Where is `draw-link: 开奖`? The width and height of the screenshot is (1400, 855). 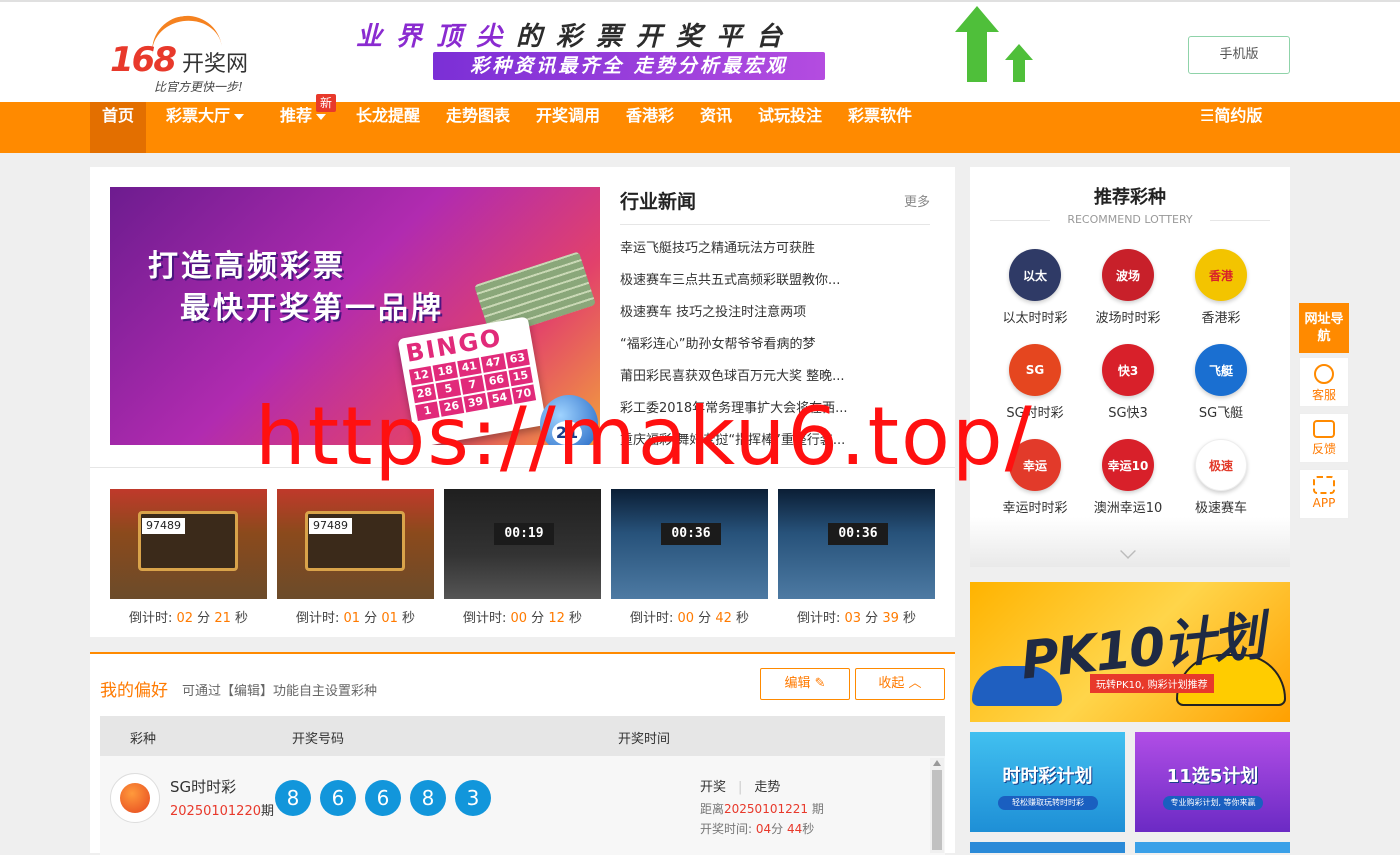
draw-link: 开奖 is located at coordinates (713, 787).